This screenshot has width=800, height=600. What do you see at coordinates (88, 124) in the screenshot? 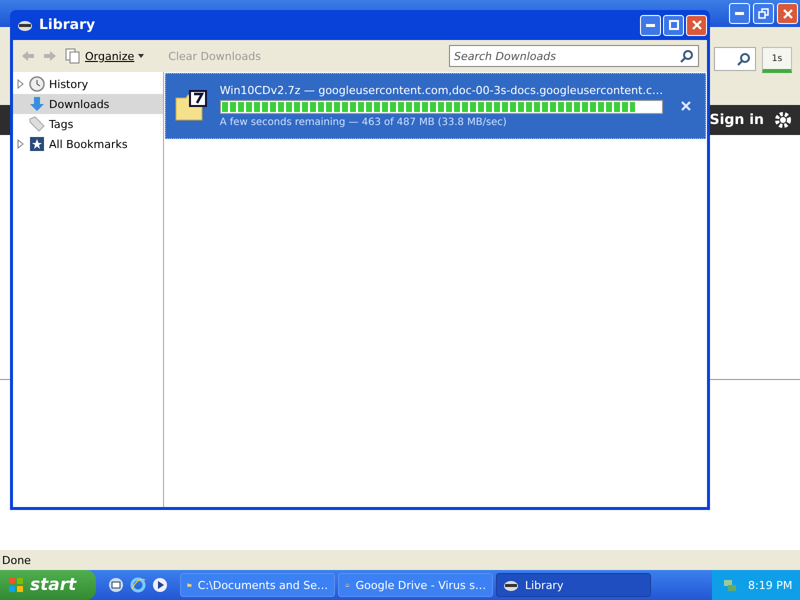
I see `sidebar-item: Tags` at bounding box center [88, 124].